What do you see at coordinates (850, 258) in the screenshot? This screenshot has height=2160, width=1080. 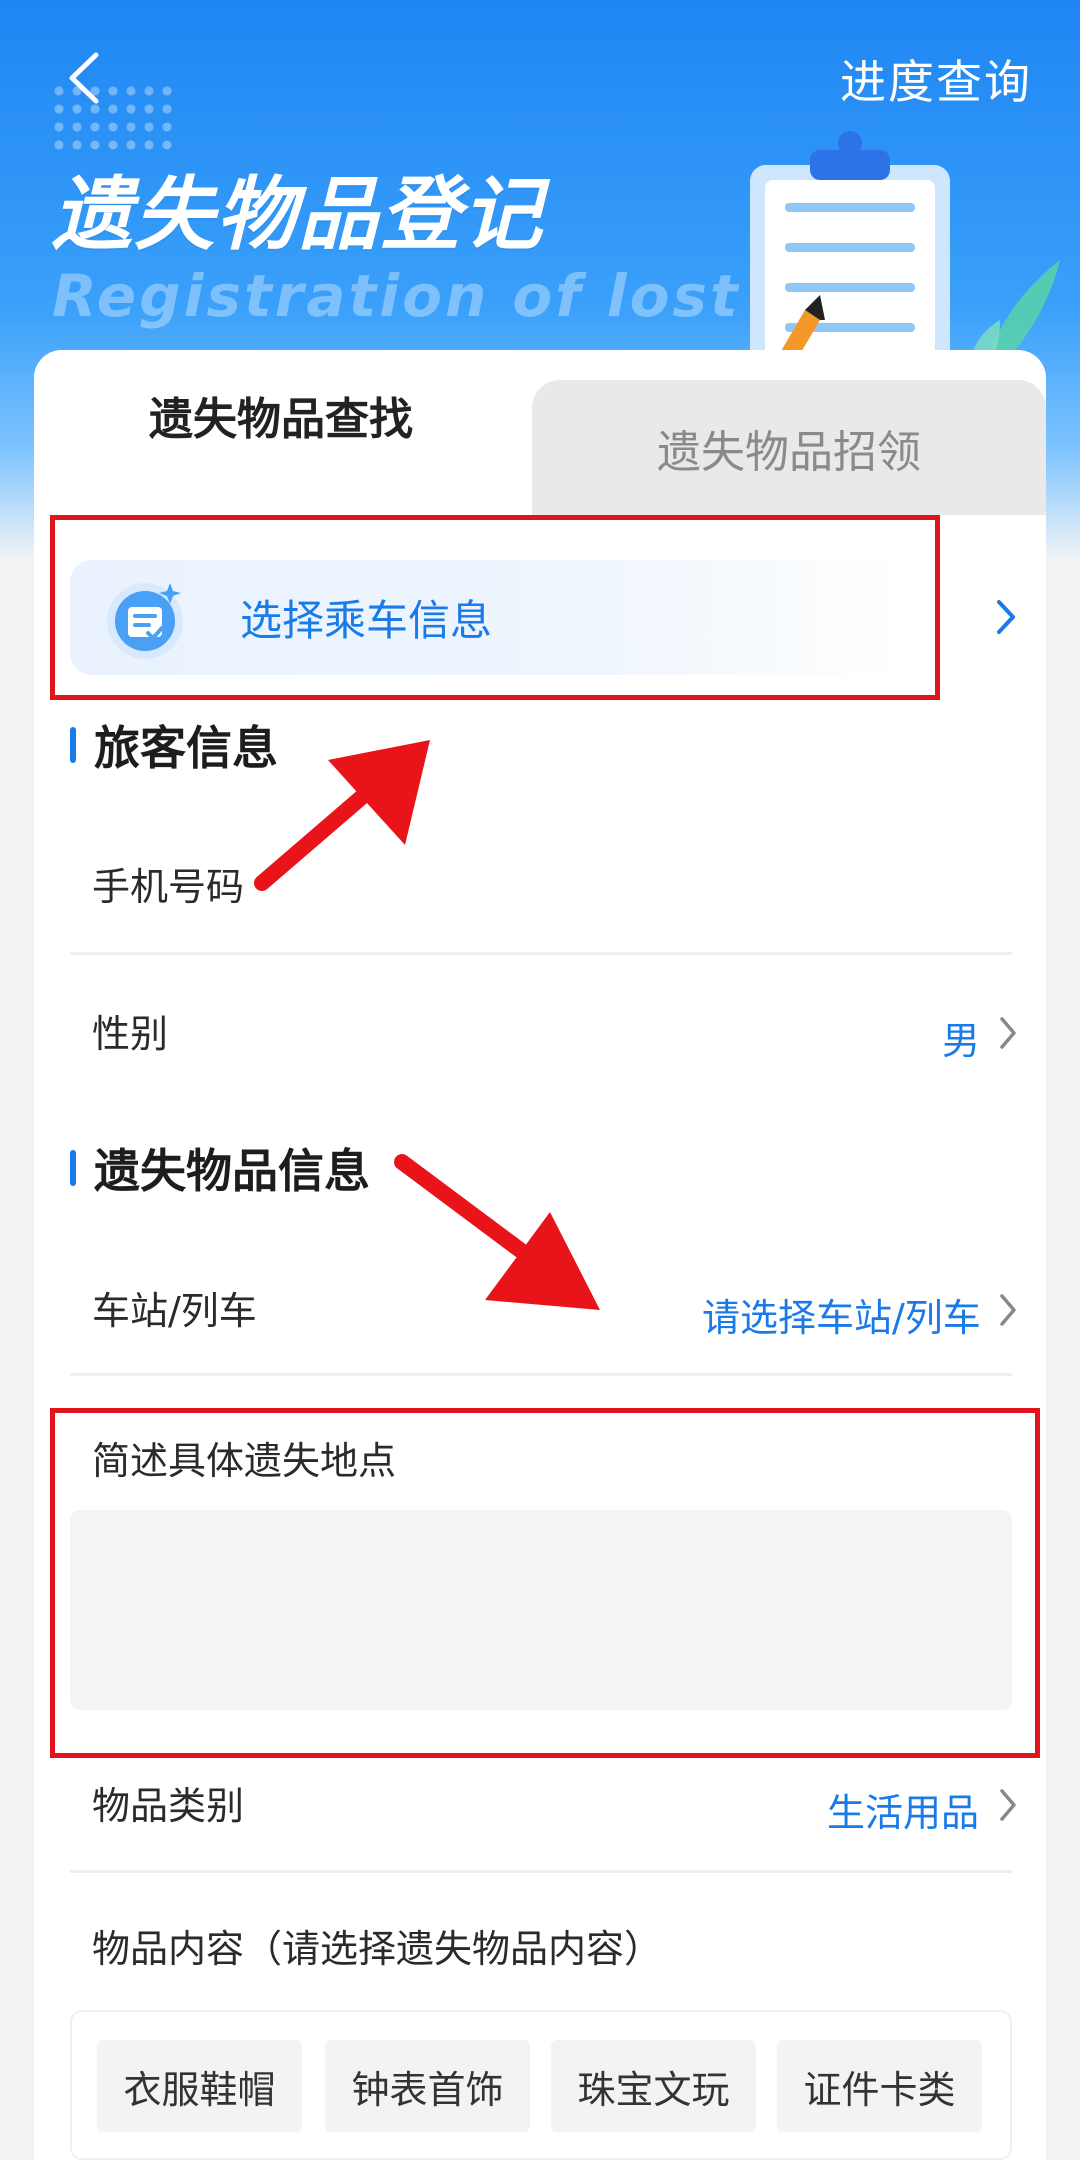 I see `clipboard-illustration` at bounding box center [850, 258].